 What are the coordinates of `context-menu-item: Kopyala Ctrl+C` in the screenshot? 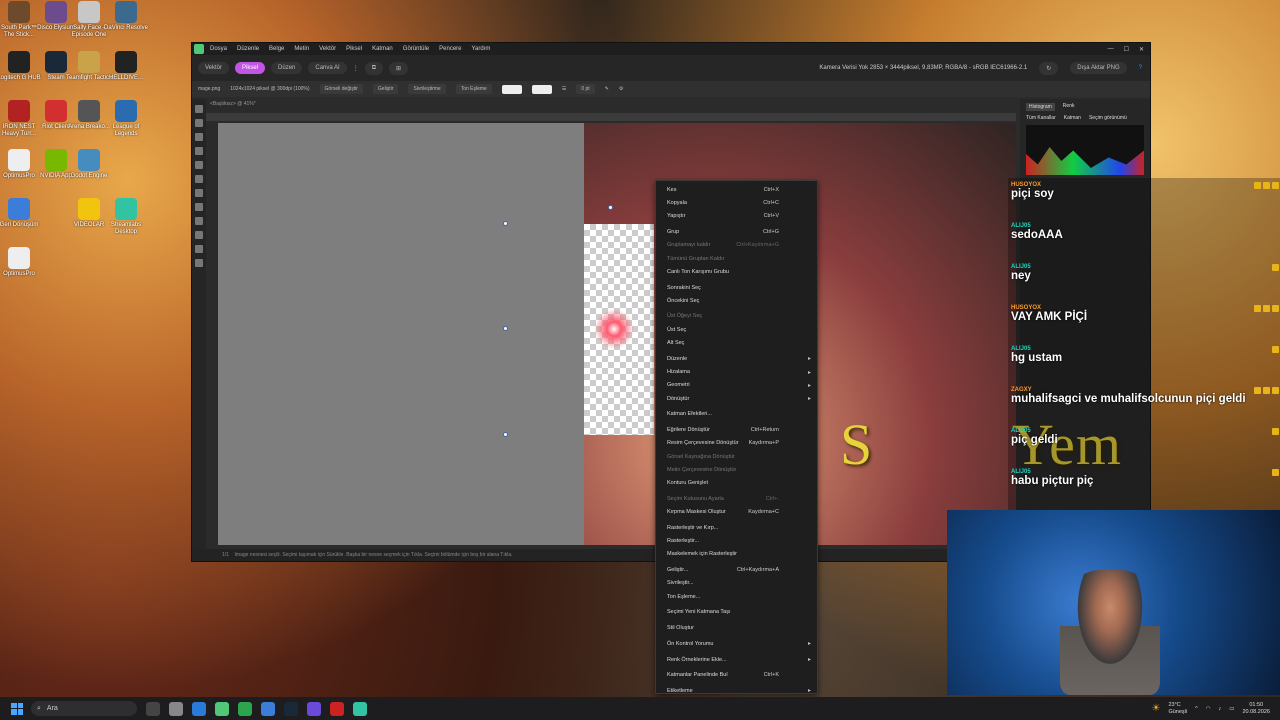 It's located at (736, 202).